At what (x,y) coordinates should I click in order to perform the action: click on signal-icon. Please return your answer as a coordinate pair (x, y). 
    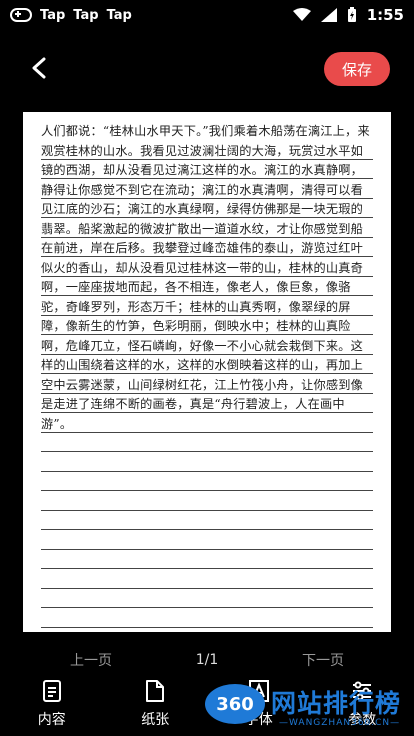
    Looking at the image, I should click on (328, 15).